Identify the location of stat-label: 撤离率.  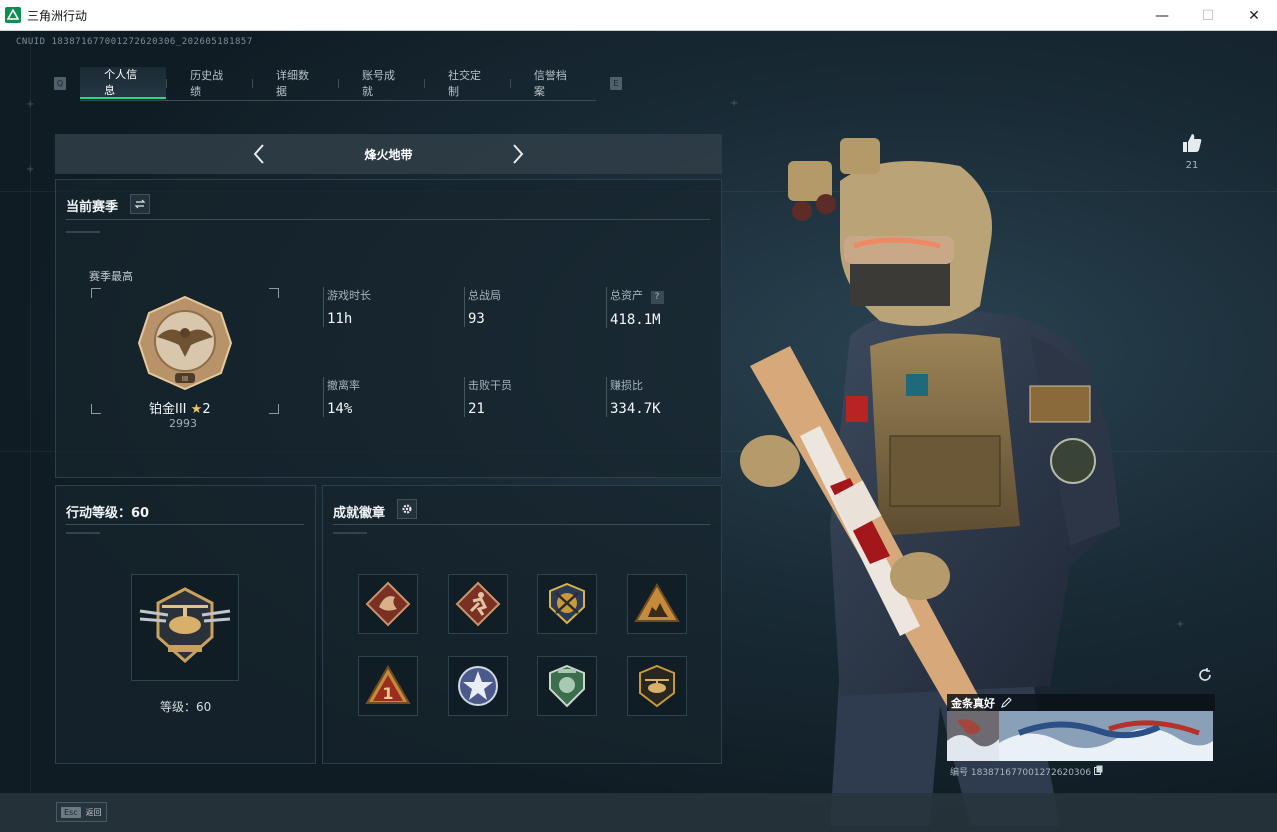
(343, 385).